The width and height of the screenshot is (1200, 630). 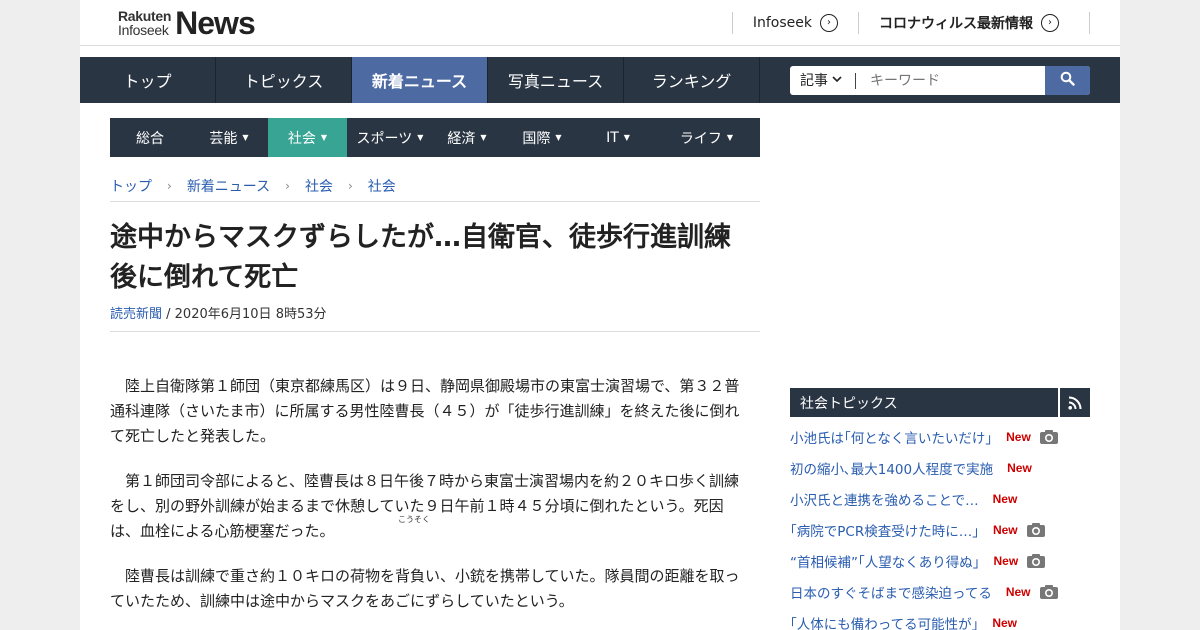 What do you see at coordinates (925, 402) in the screenshot?
I see `society-topics-title: 社会トピックス` at bounding box center [925, 402].